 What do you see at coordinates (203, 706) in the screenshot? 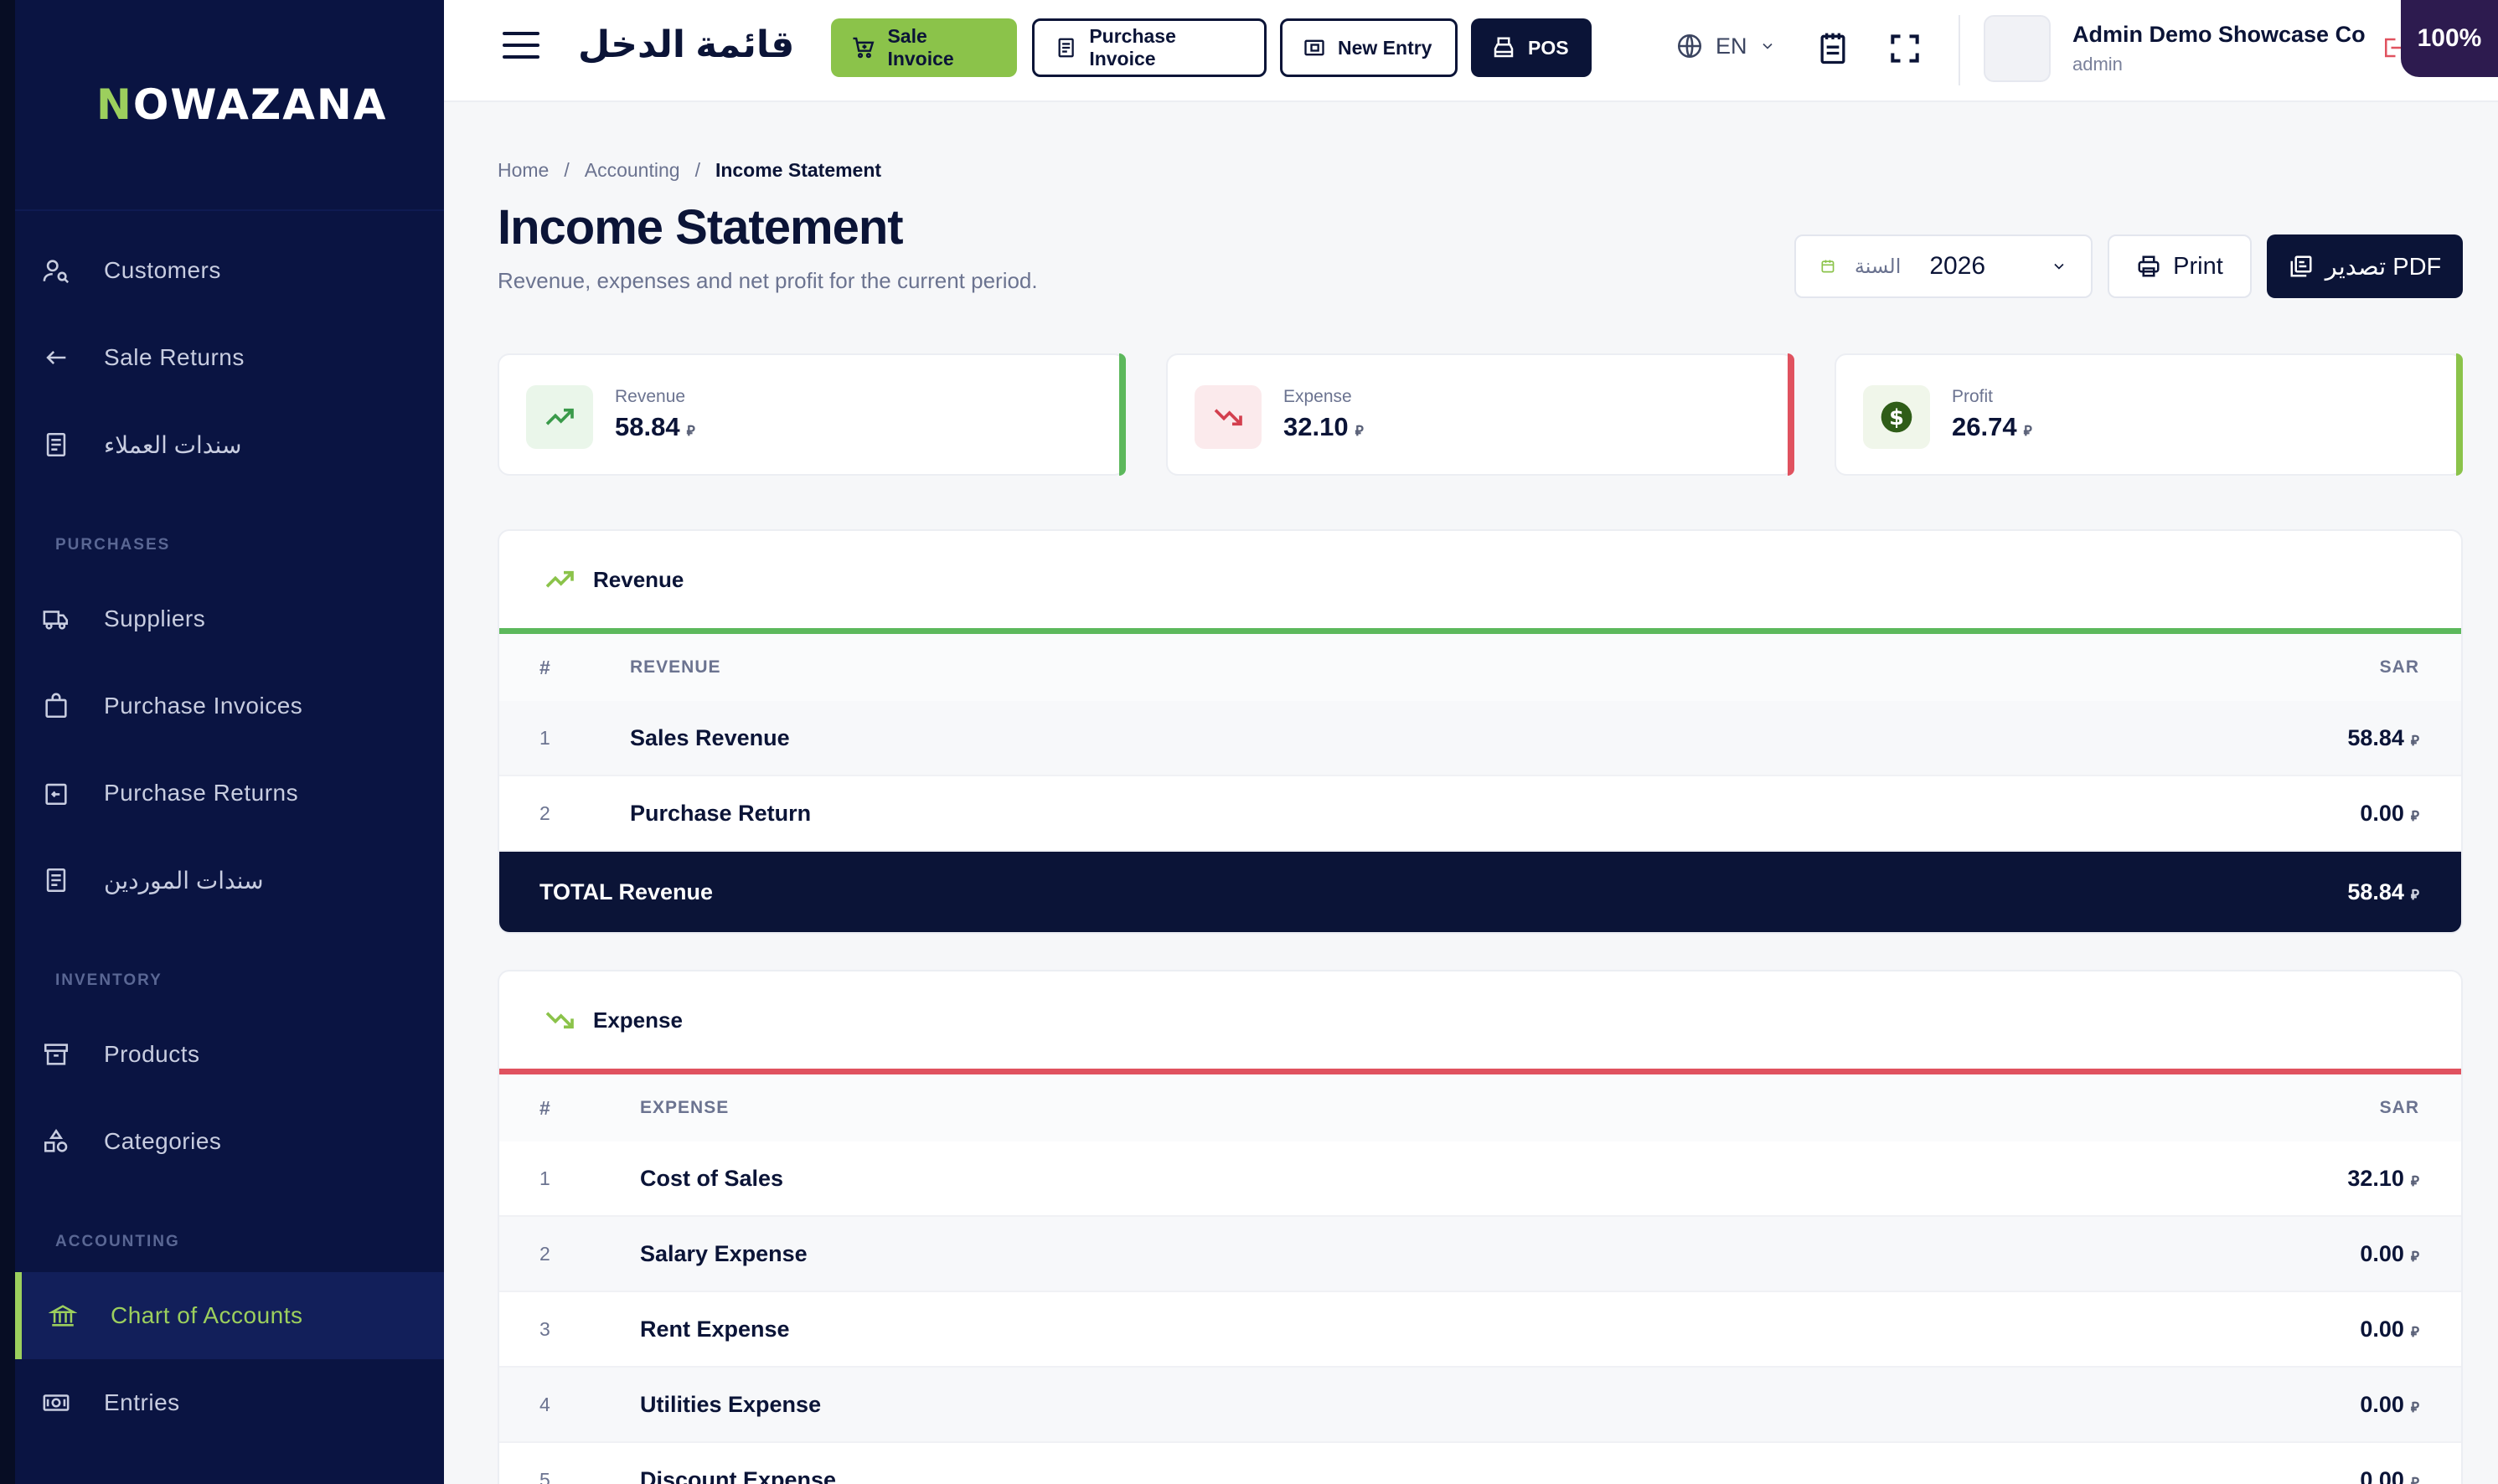
I see `sidebar-item-label: Purchase Invoices` at bounding box center [203, 706].